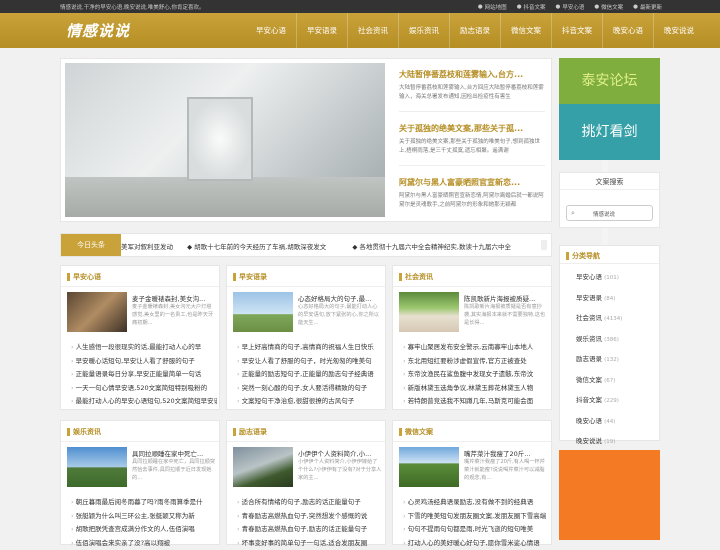  What do you see at coordinates (310, 389) in the screenshot?
I see `list-item: 突然一刻心酸的句子,女人要活得精致的句子` at bounding box center [310, 389].